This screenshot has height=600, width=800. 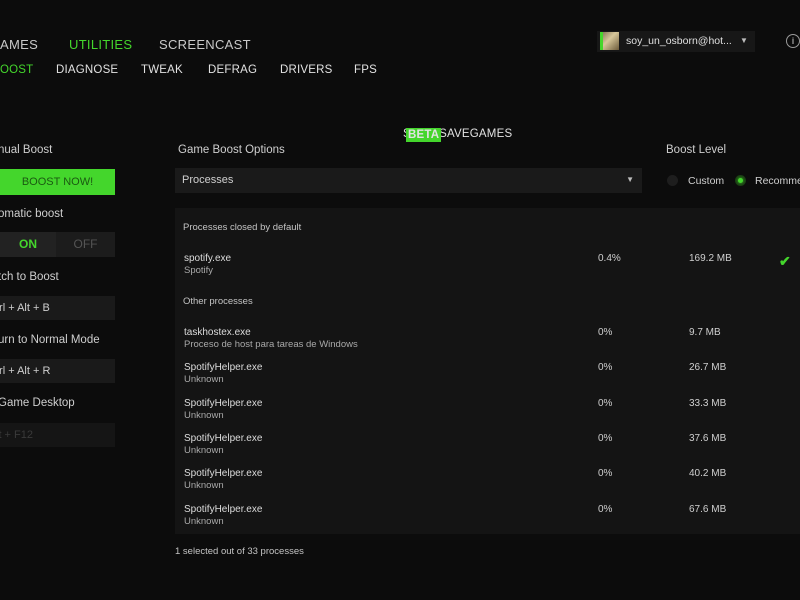 What do you see at coordinates (708, 367) in the screenshot?
I see `process-mem: 26.7 MB` at bounding box center [708, 367].